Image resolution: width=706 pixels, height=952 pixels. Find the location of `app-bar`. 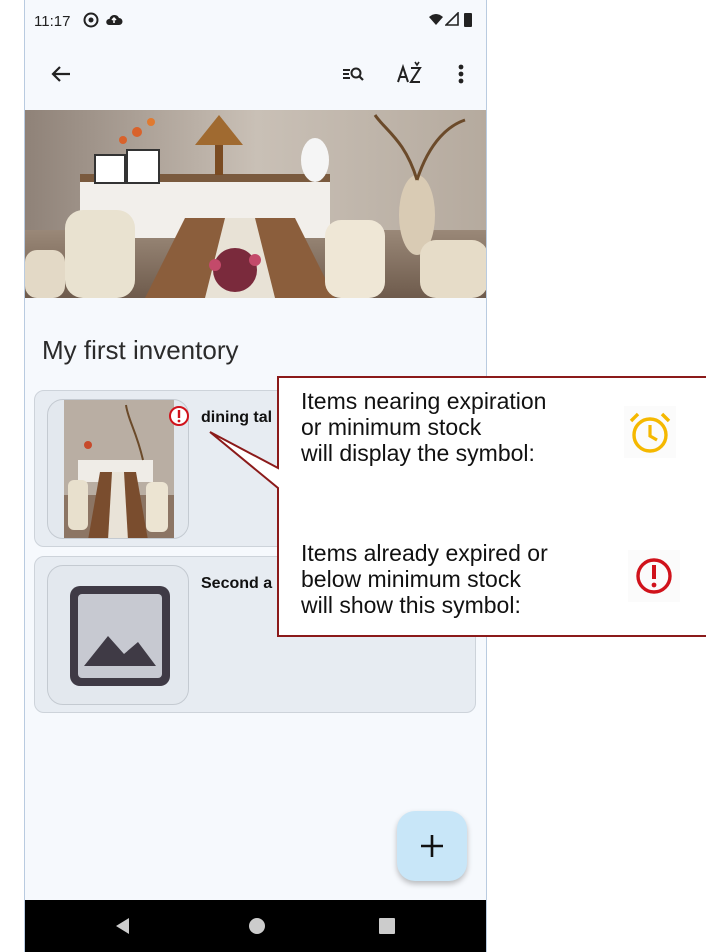

app-bar is located at coordinates (255, 74).